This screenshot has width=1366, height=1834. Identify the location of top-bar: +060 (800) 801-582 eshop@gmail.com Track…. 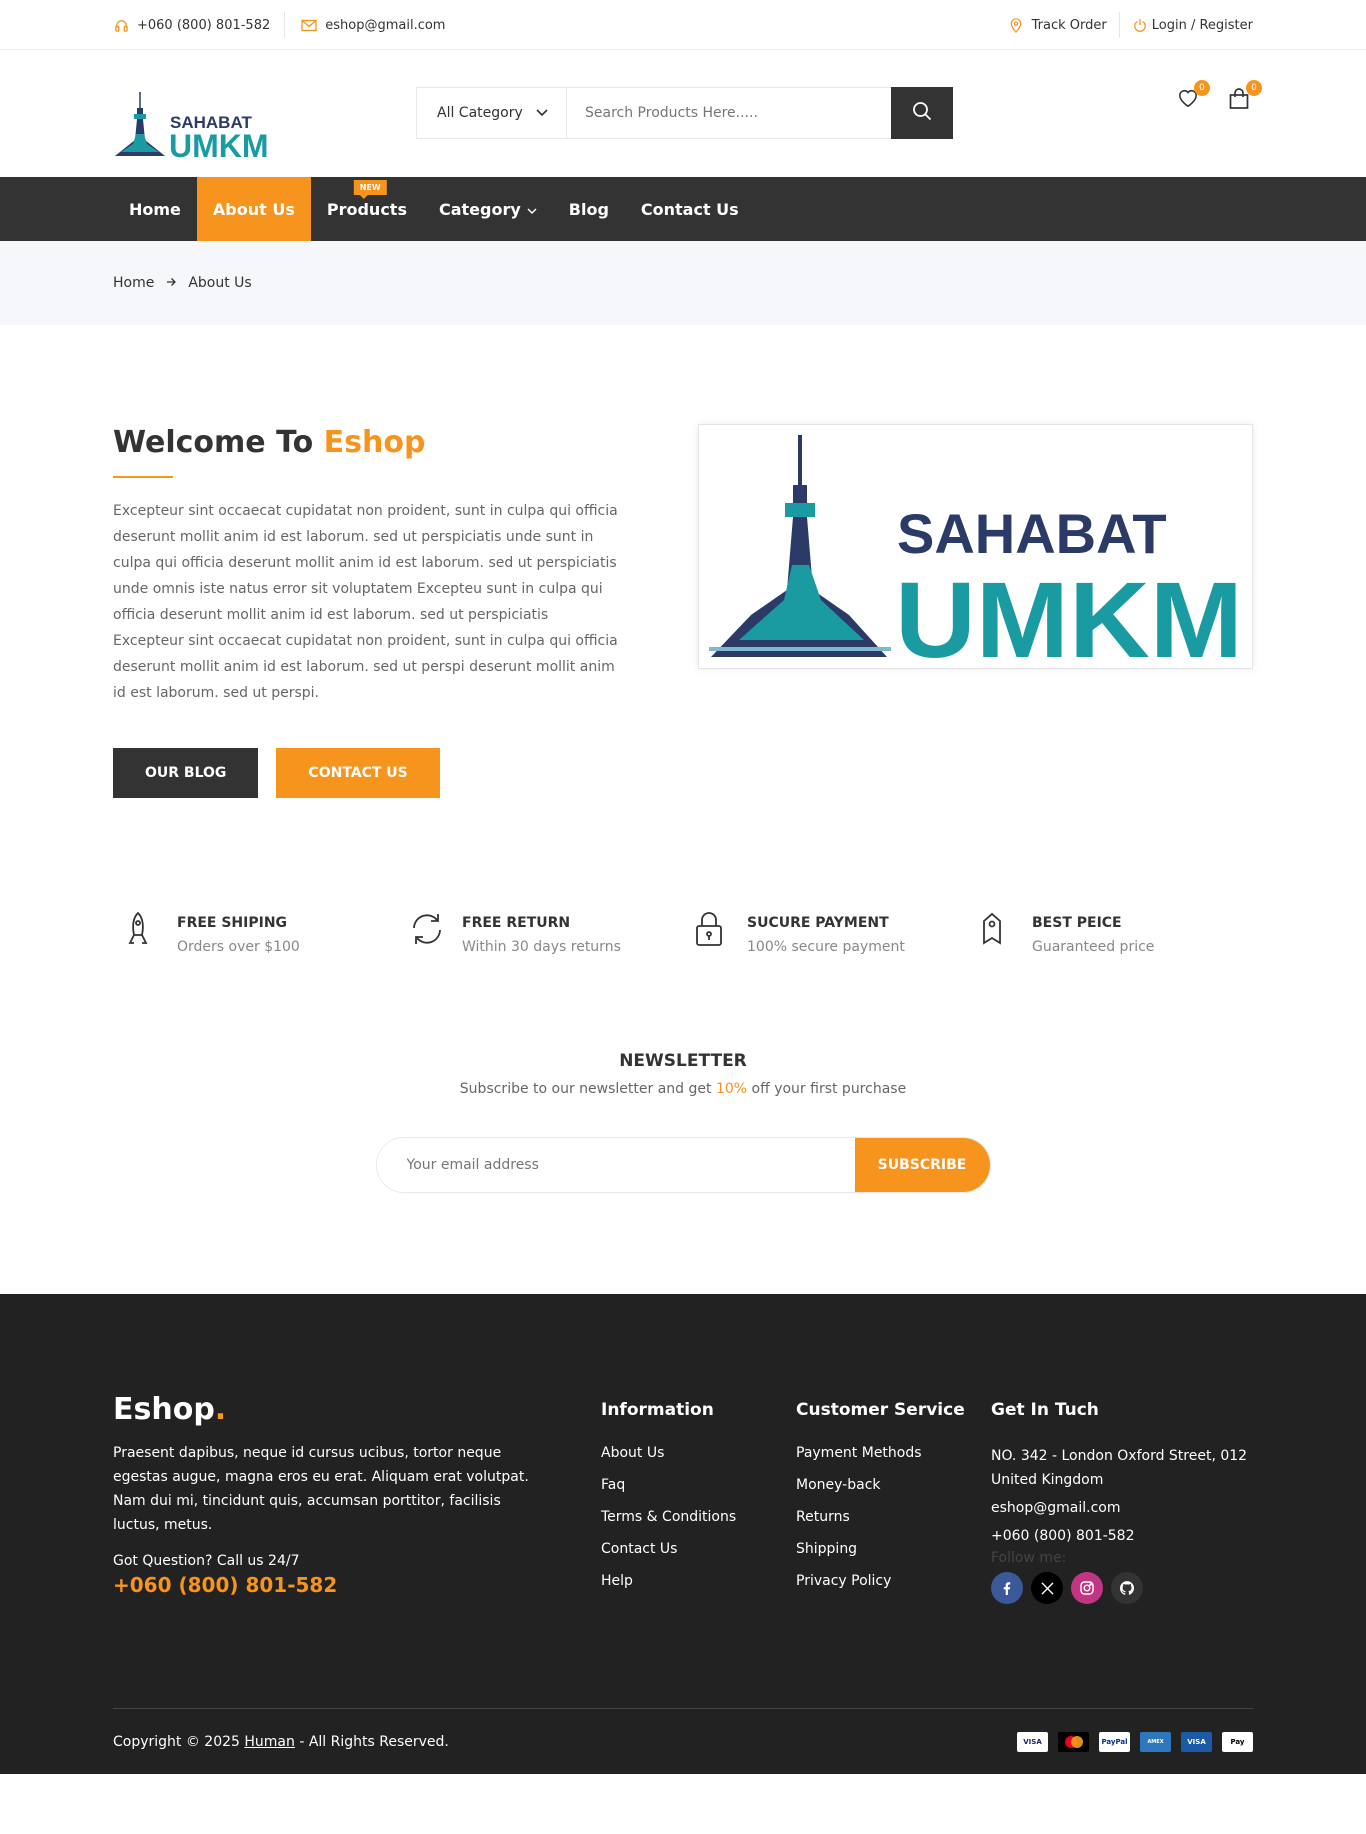
(683, 25).